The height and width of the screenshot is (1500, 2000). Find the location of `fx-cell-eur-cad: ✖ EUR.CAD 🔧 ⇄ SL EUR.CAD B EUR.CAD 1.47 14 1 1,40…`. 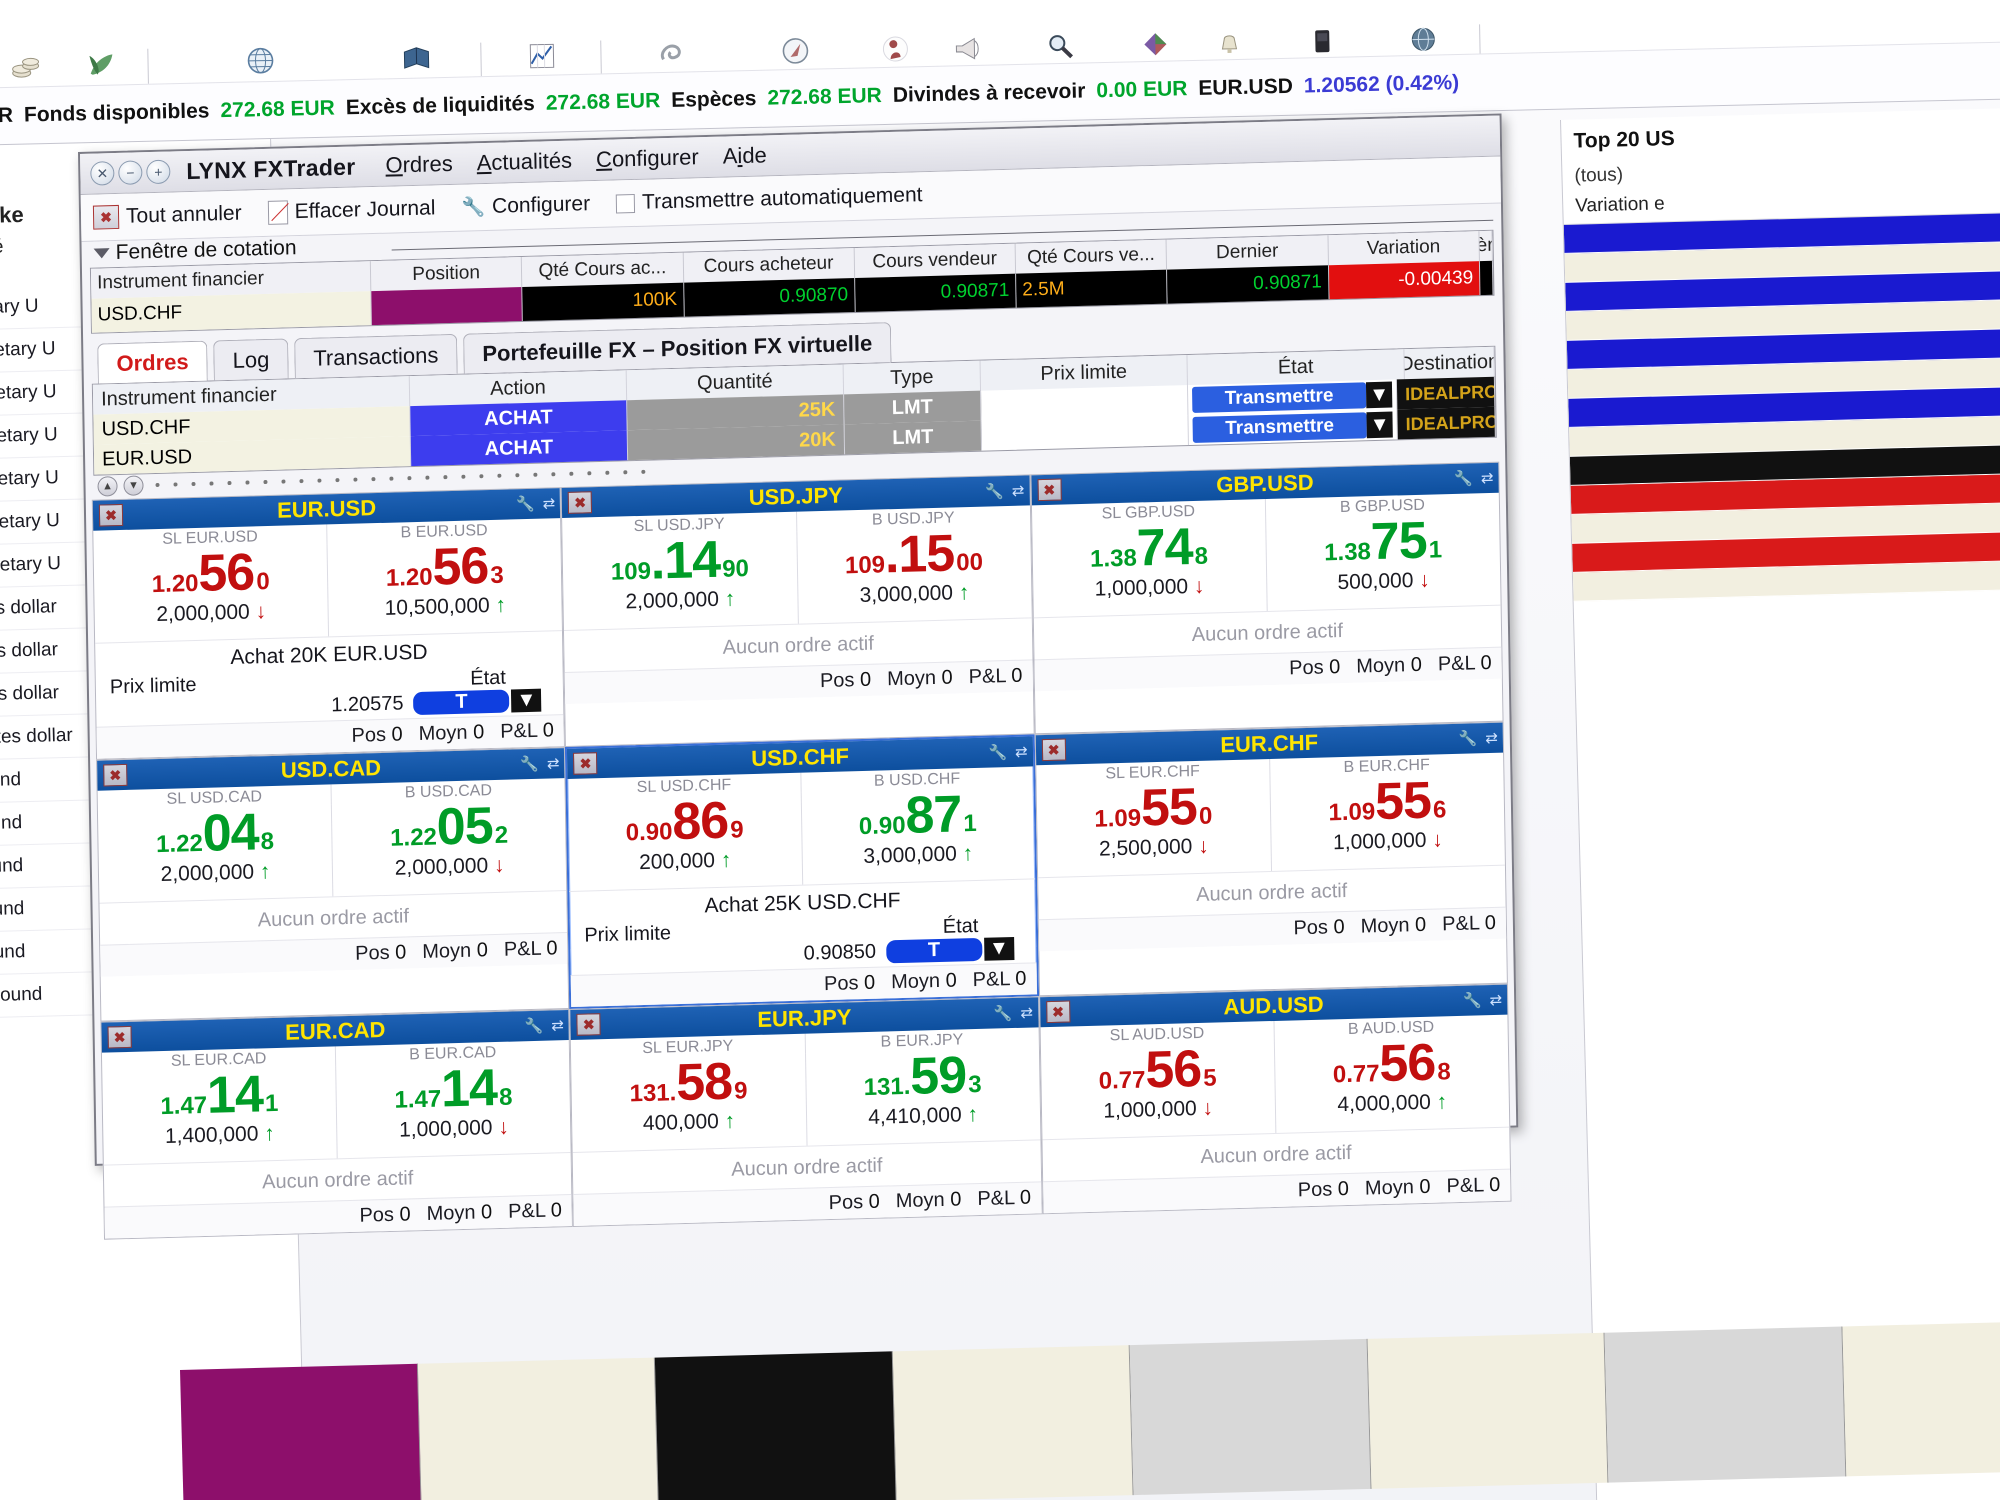

fx-cell-eur-cad: ✖ EUR.CAD 🔧 ⇄ SL EUR.CAD B EUR.CAD 1.47 14 1 1,40… is located at coordinates (337, 1124).